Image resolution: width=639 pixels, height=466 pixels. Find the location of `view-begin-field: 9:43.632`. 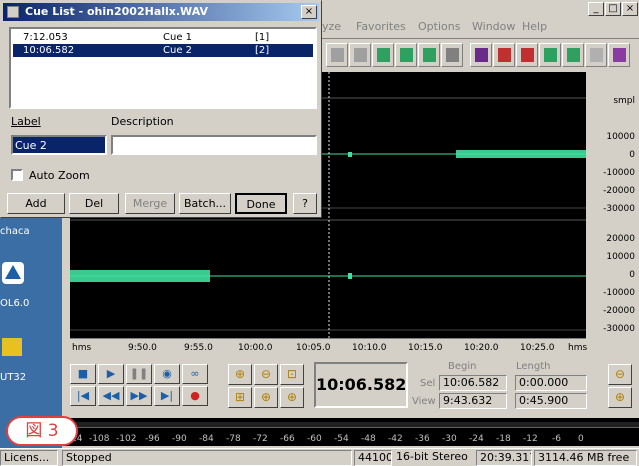

view-begin-field: 9:43.632 is located at coordinates (473, 401).